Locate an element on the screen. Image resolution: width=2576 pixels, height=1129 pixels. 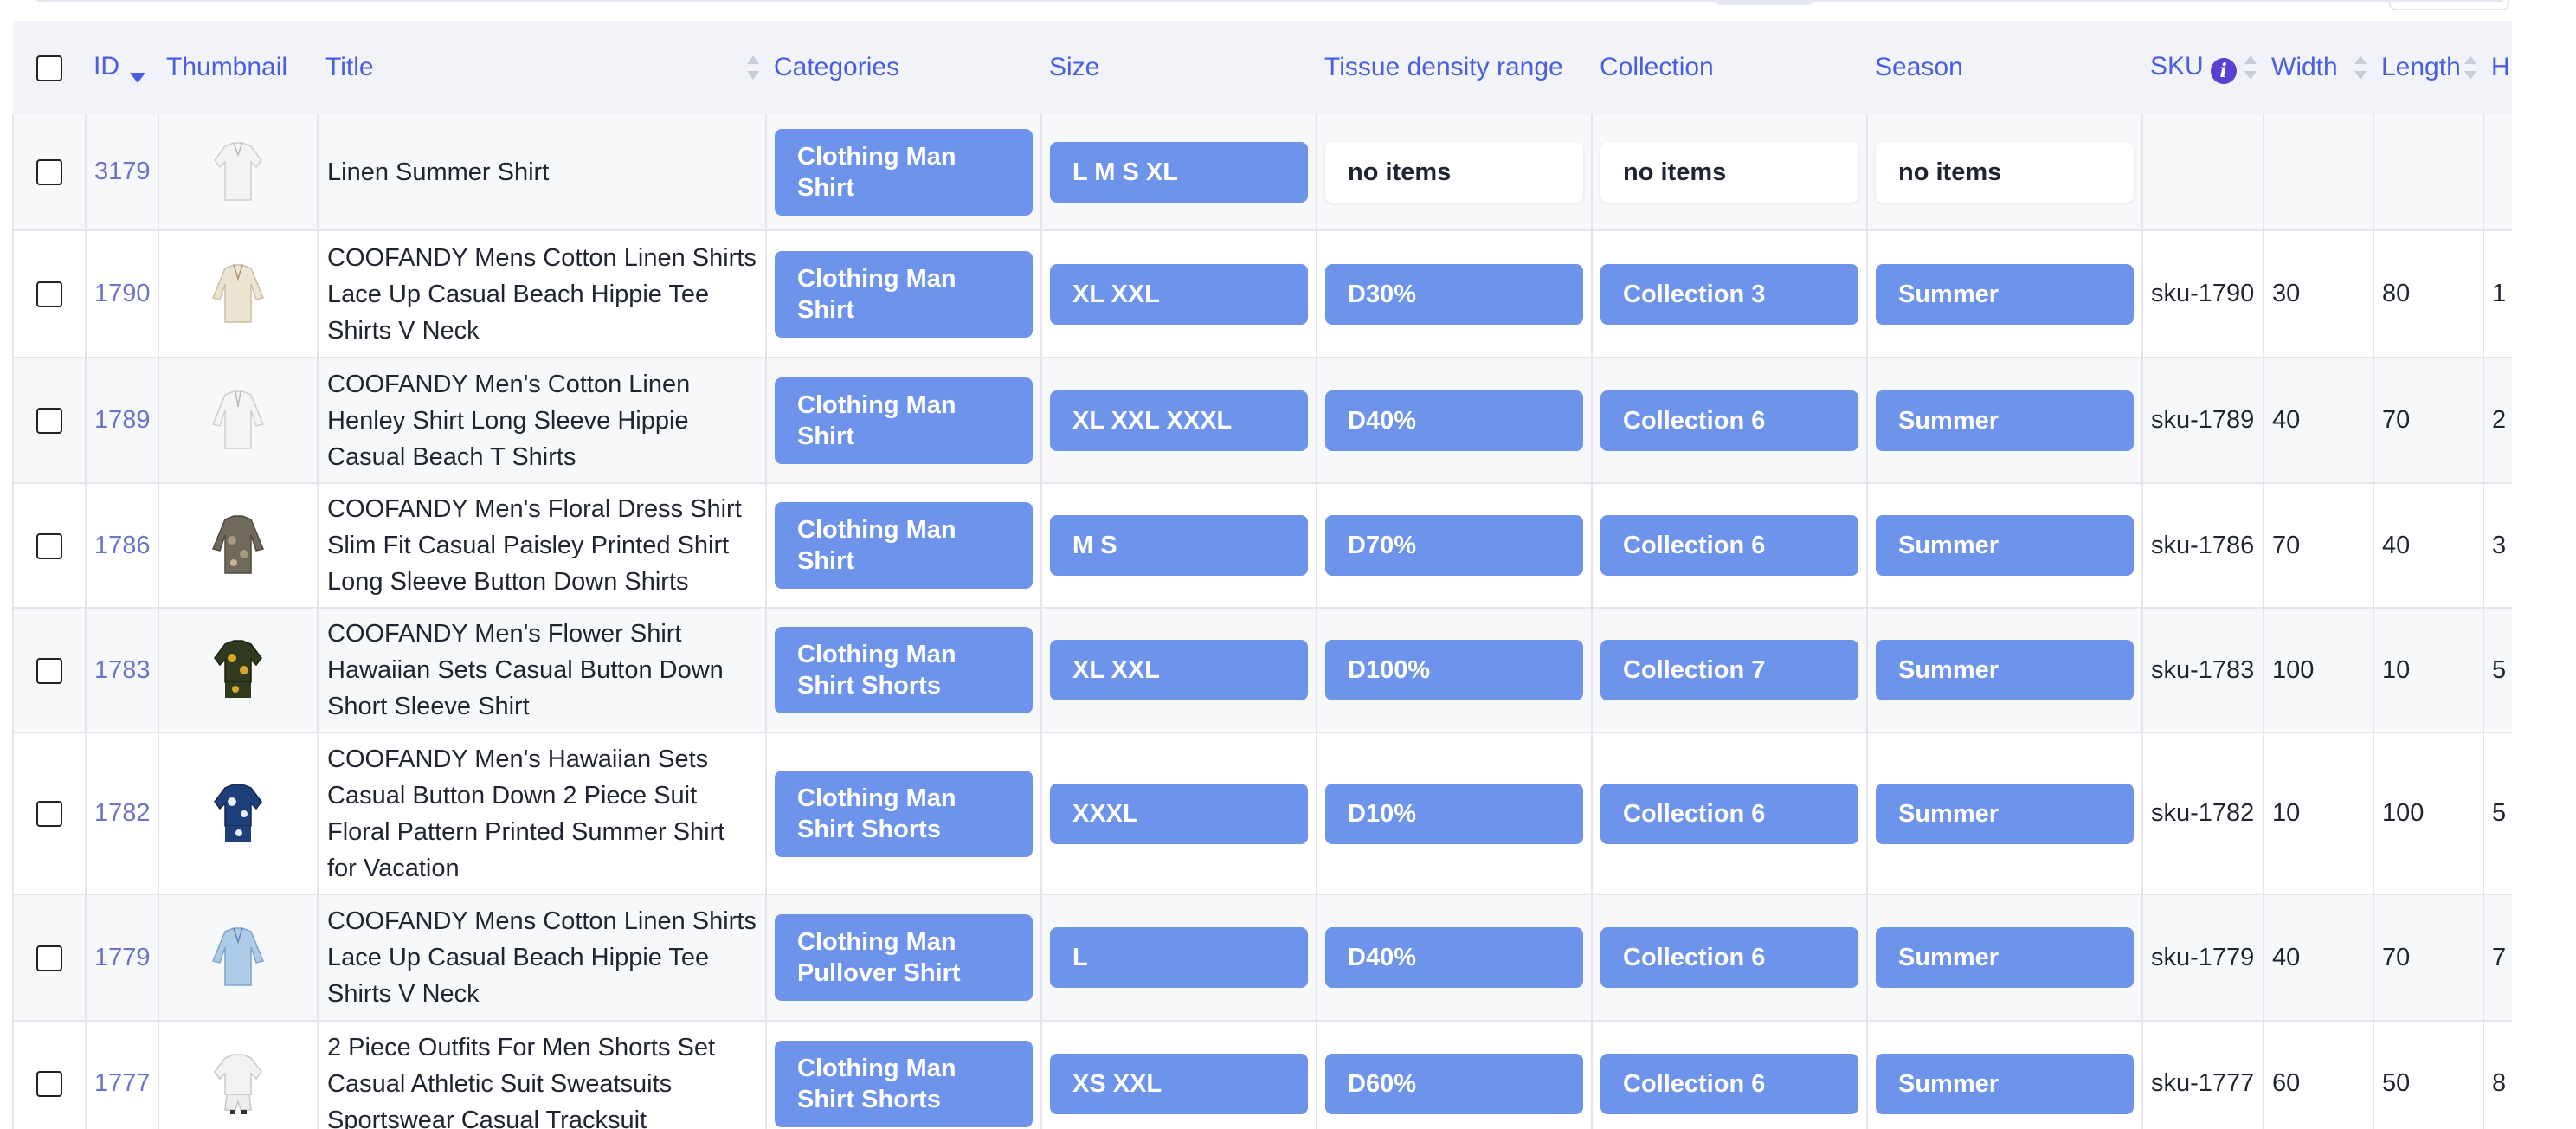
tissue-chip: D100% is located at coordinates (1454, 670).